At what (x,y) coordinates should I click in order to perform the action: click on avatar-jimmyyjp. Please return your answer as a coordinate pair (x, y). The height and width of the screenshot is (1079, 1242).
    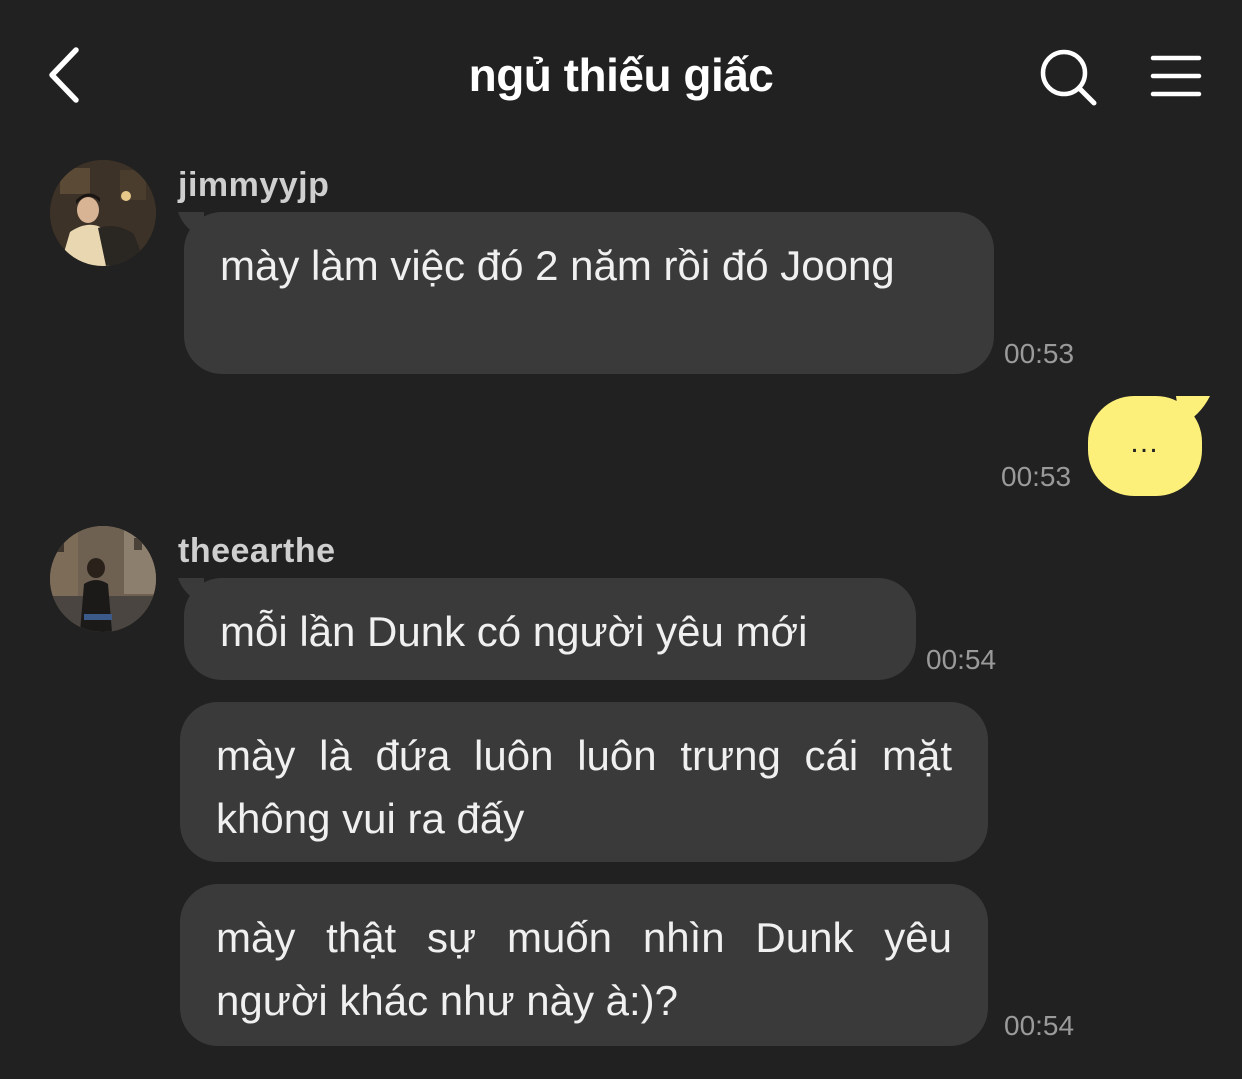
    Looking at the image, I should click on (103, 213).